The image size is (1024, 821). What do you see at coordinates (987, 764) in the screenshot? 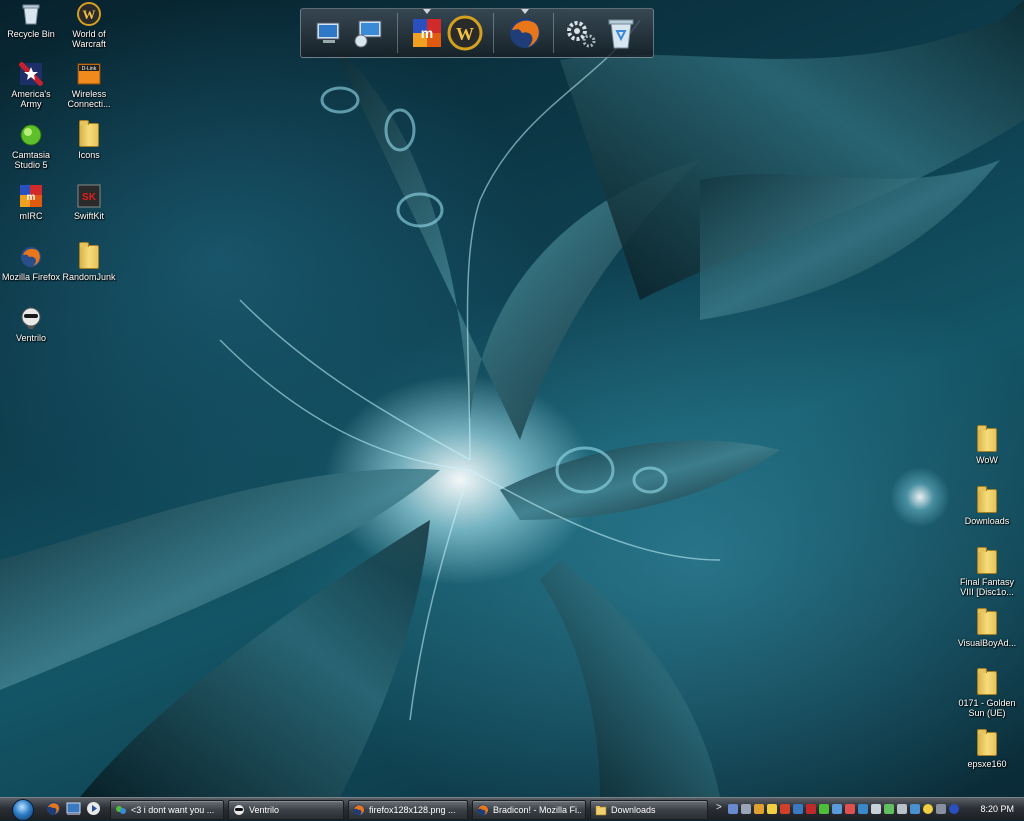
I see `desktop-icon-label: epsxe160` at bounding box center [987, 764].